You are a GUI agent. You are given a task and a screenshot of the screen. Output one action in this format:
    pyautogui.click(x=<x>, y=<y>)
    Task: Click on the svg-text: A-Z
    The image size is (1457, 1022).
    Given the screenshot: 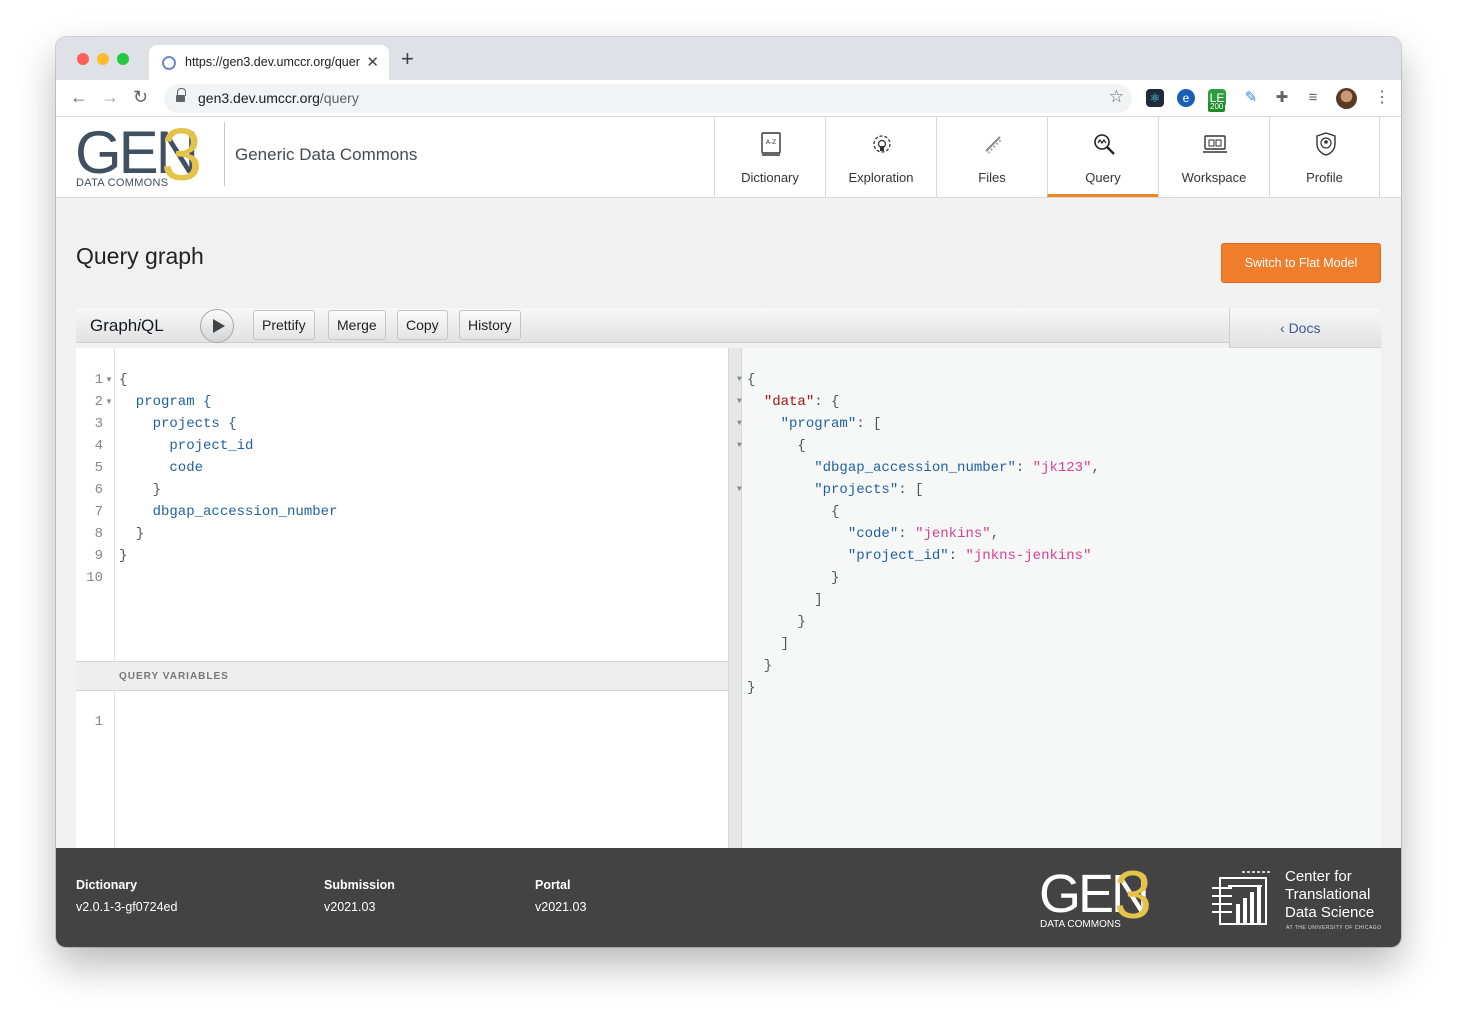 What is the action you would take?
    pyautogui.click(x=771, y=142)
    